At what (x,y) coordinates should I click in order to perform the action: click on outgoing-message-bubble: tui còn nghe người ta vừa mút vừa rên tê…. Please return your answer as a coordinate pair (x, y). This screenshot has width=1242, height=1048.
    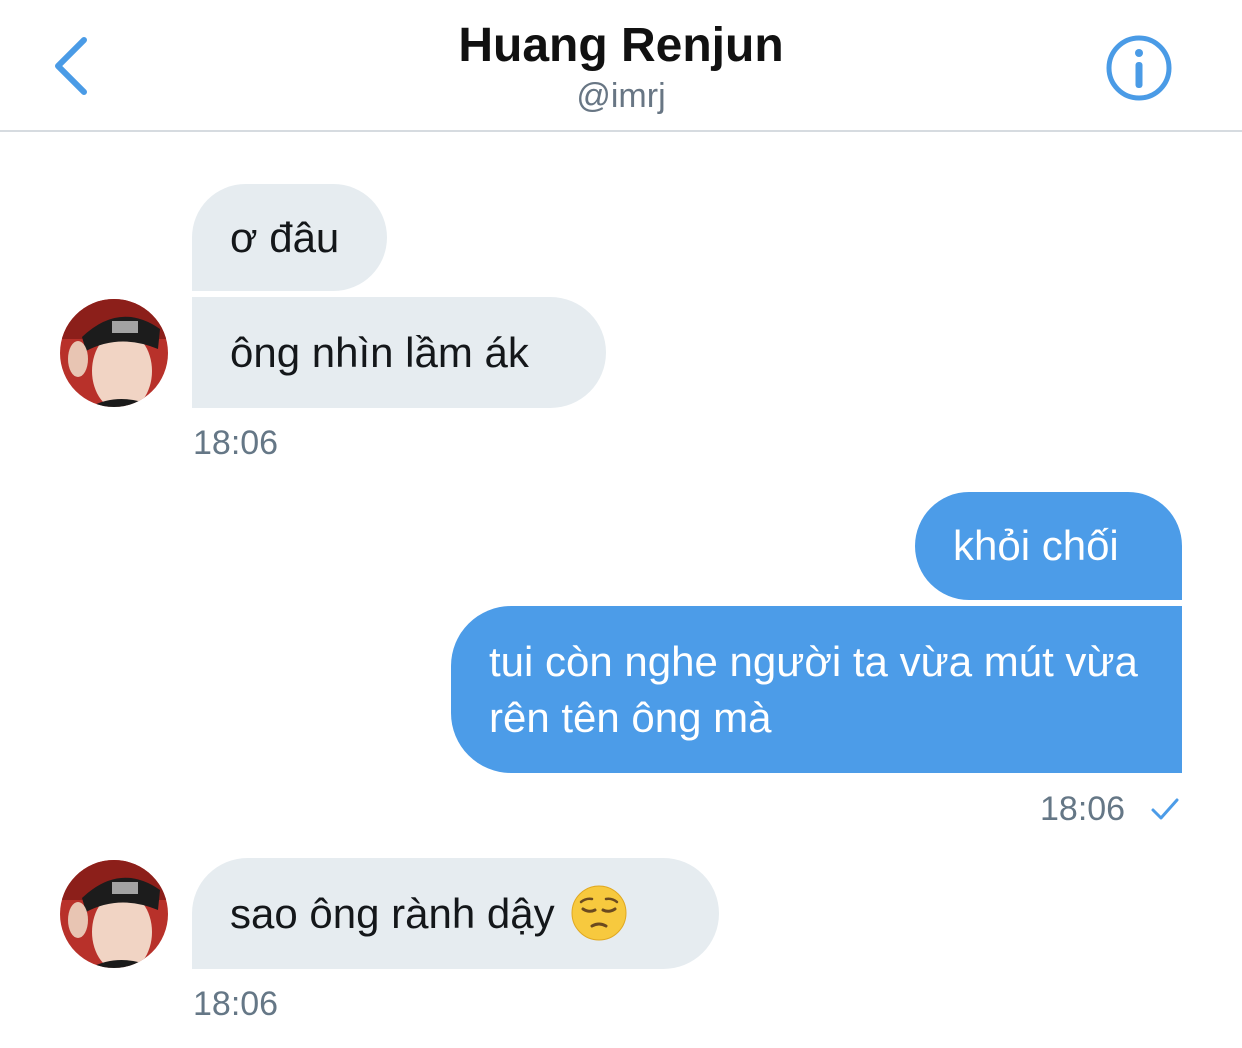
    Looking at the image, I should click on (816, 689).